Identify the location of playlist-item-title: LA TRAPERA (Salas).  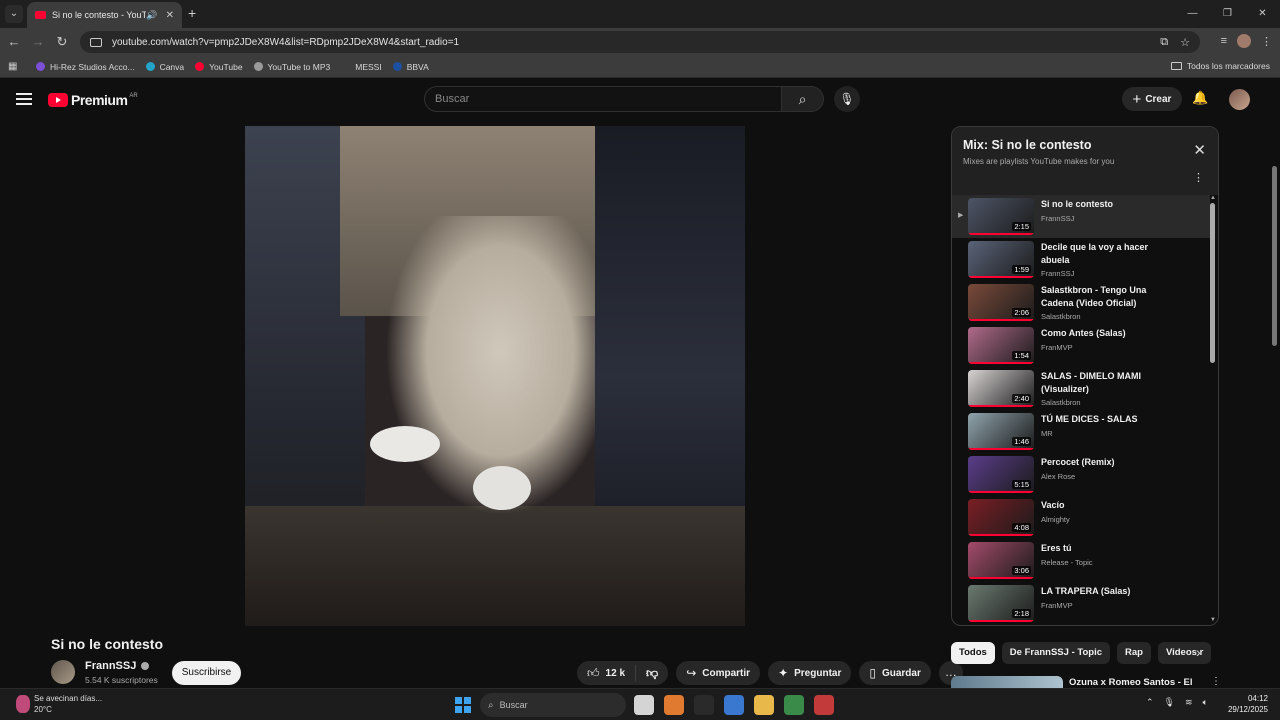
(1106, 591).